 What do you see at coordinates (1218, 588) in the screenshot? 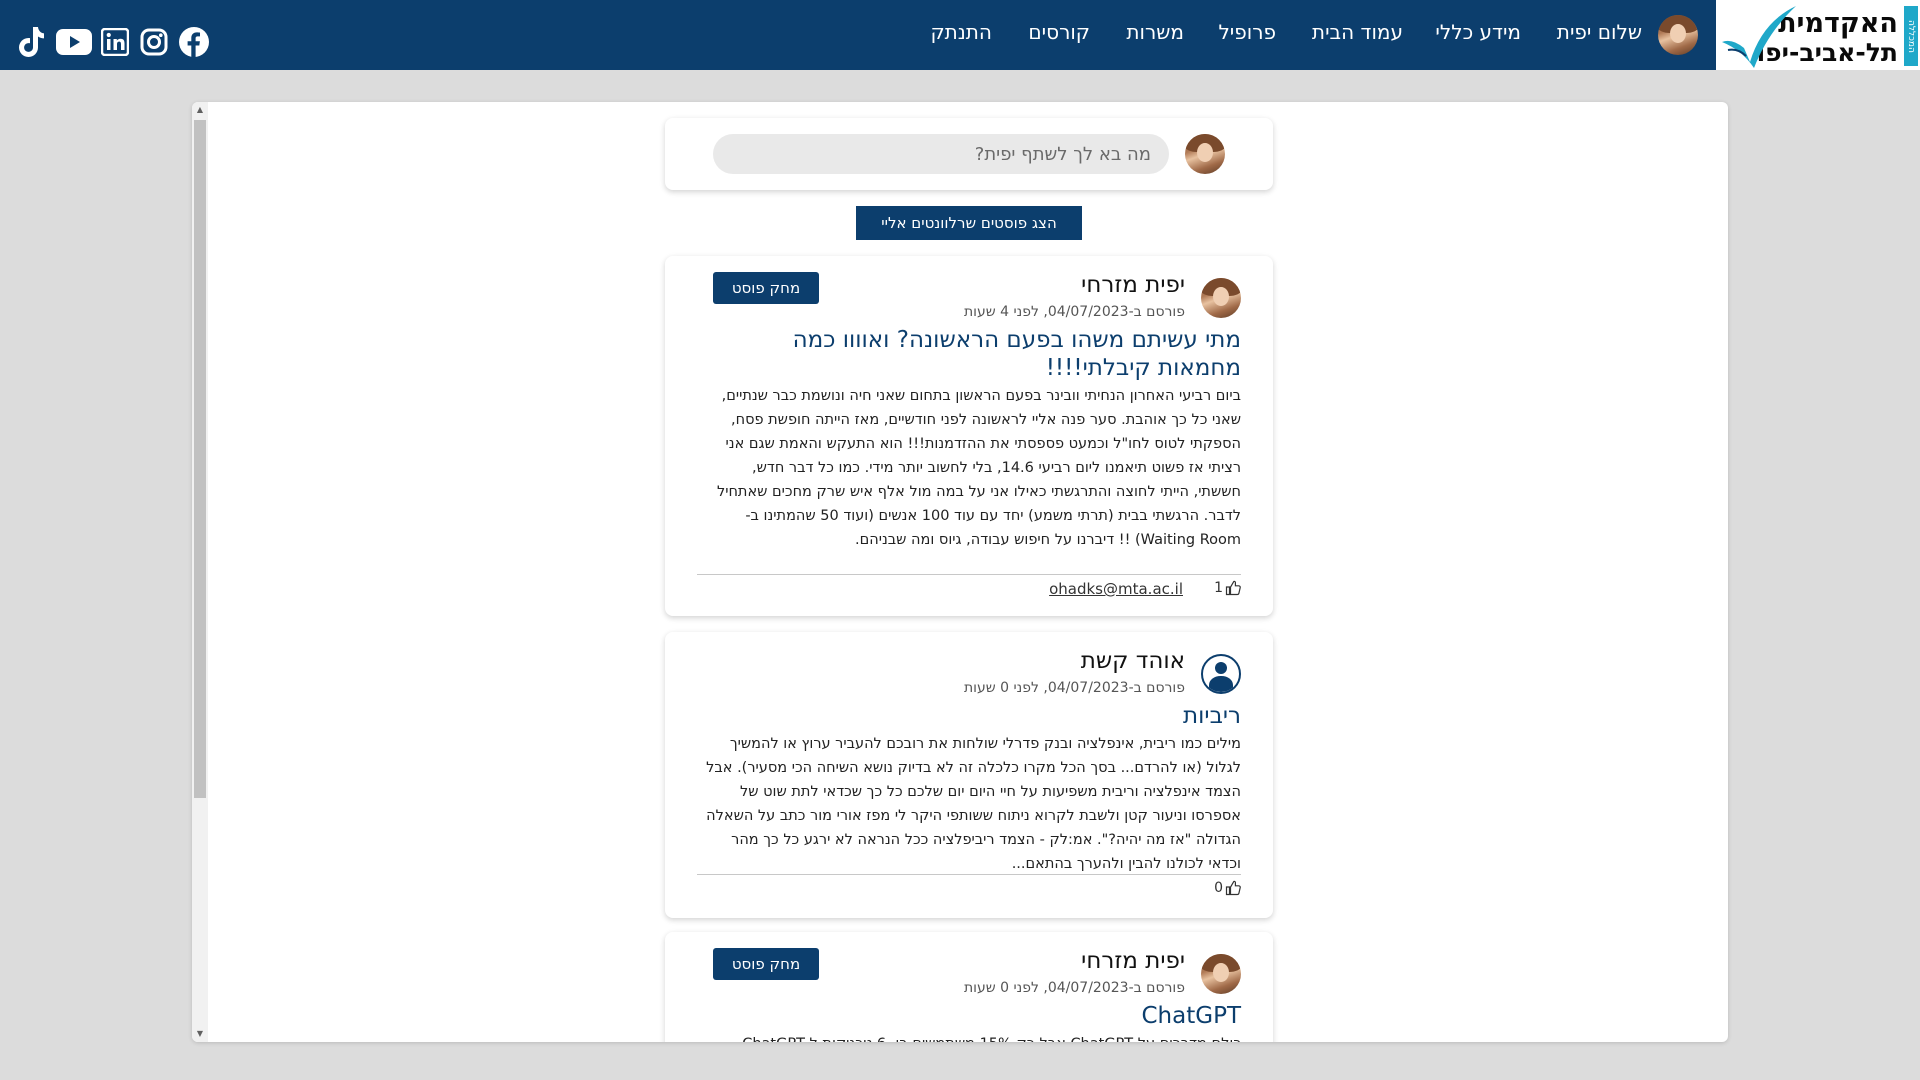
I see `like-count: 1` at bounding box center [1218, 588].